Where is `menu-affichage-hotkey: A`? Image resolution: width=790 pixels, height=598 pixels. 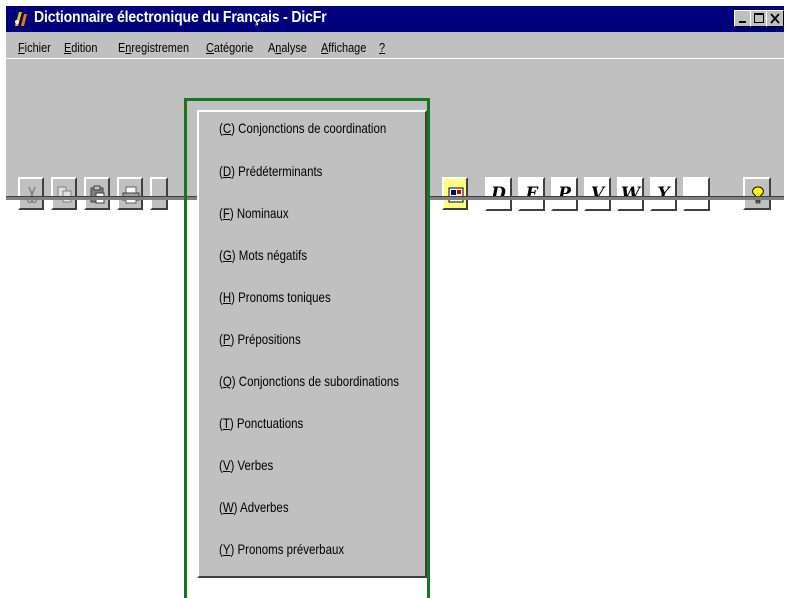 menu-affichage-hotkey: A is located at coordinates (325, 47).